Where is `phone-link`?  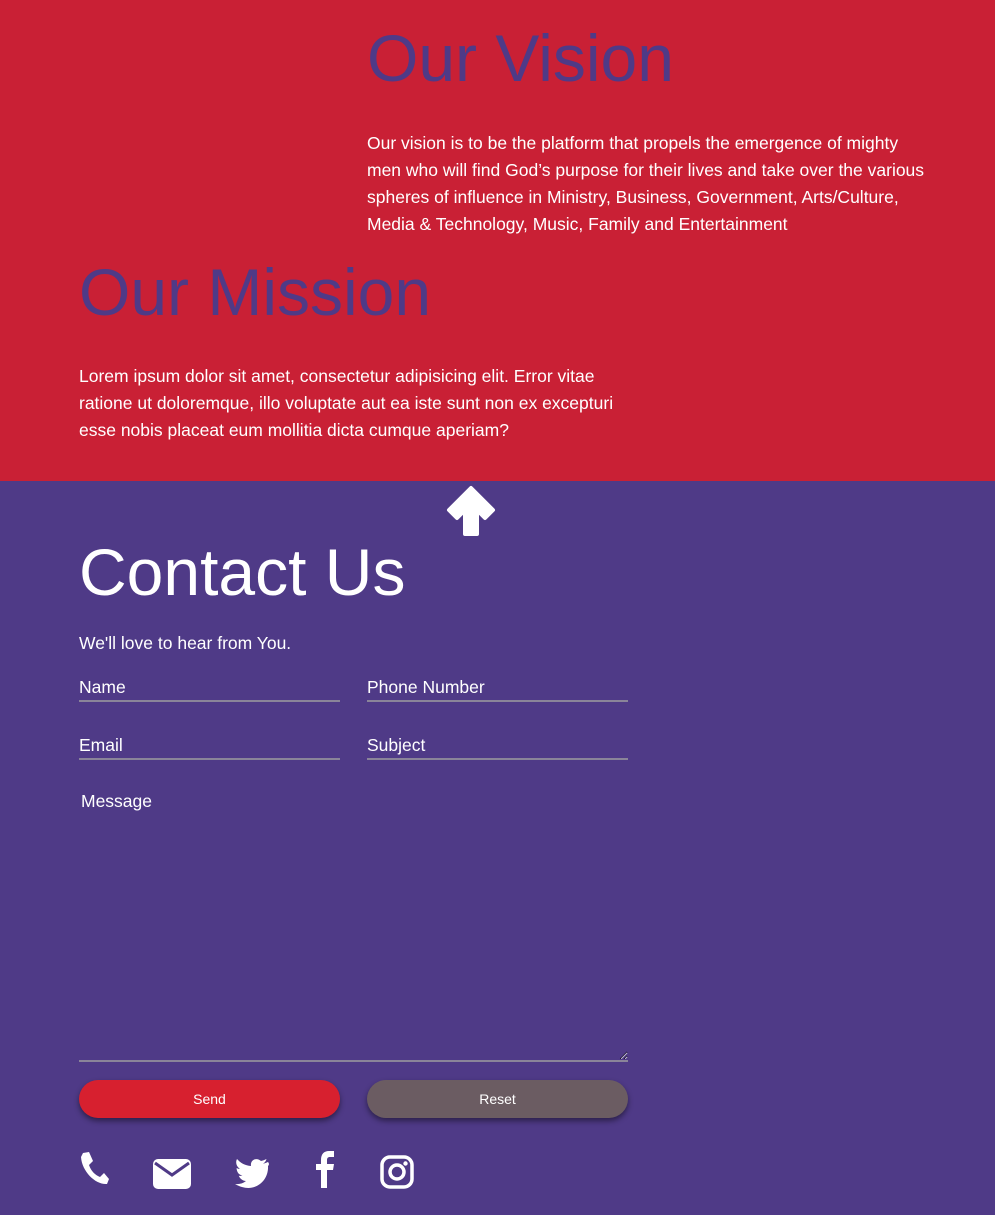 phone-link is located at coordinates (94, 1172).